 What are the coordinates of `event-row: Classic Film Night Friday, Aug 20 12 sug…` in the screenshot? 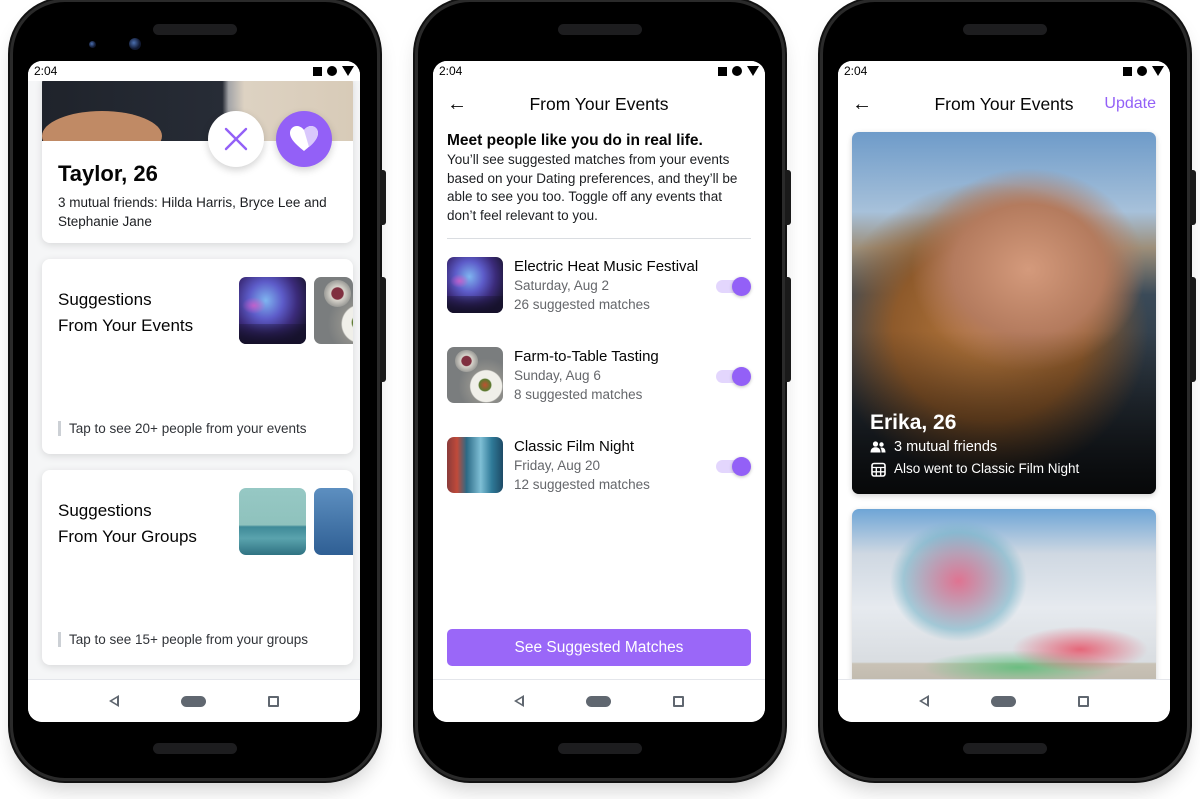 It's located at (599, 464).